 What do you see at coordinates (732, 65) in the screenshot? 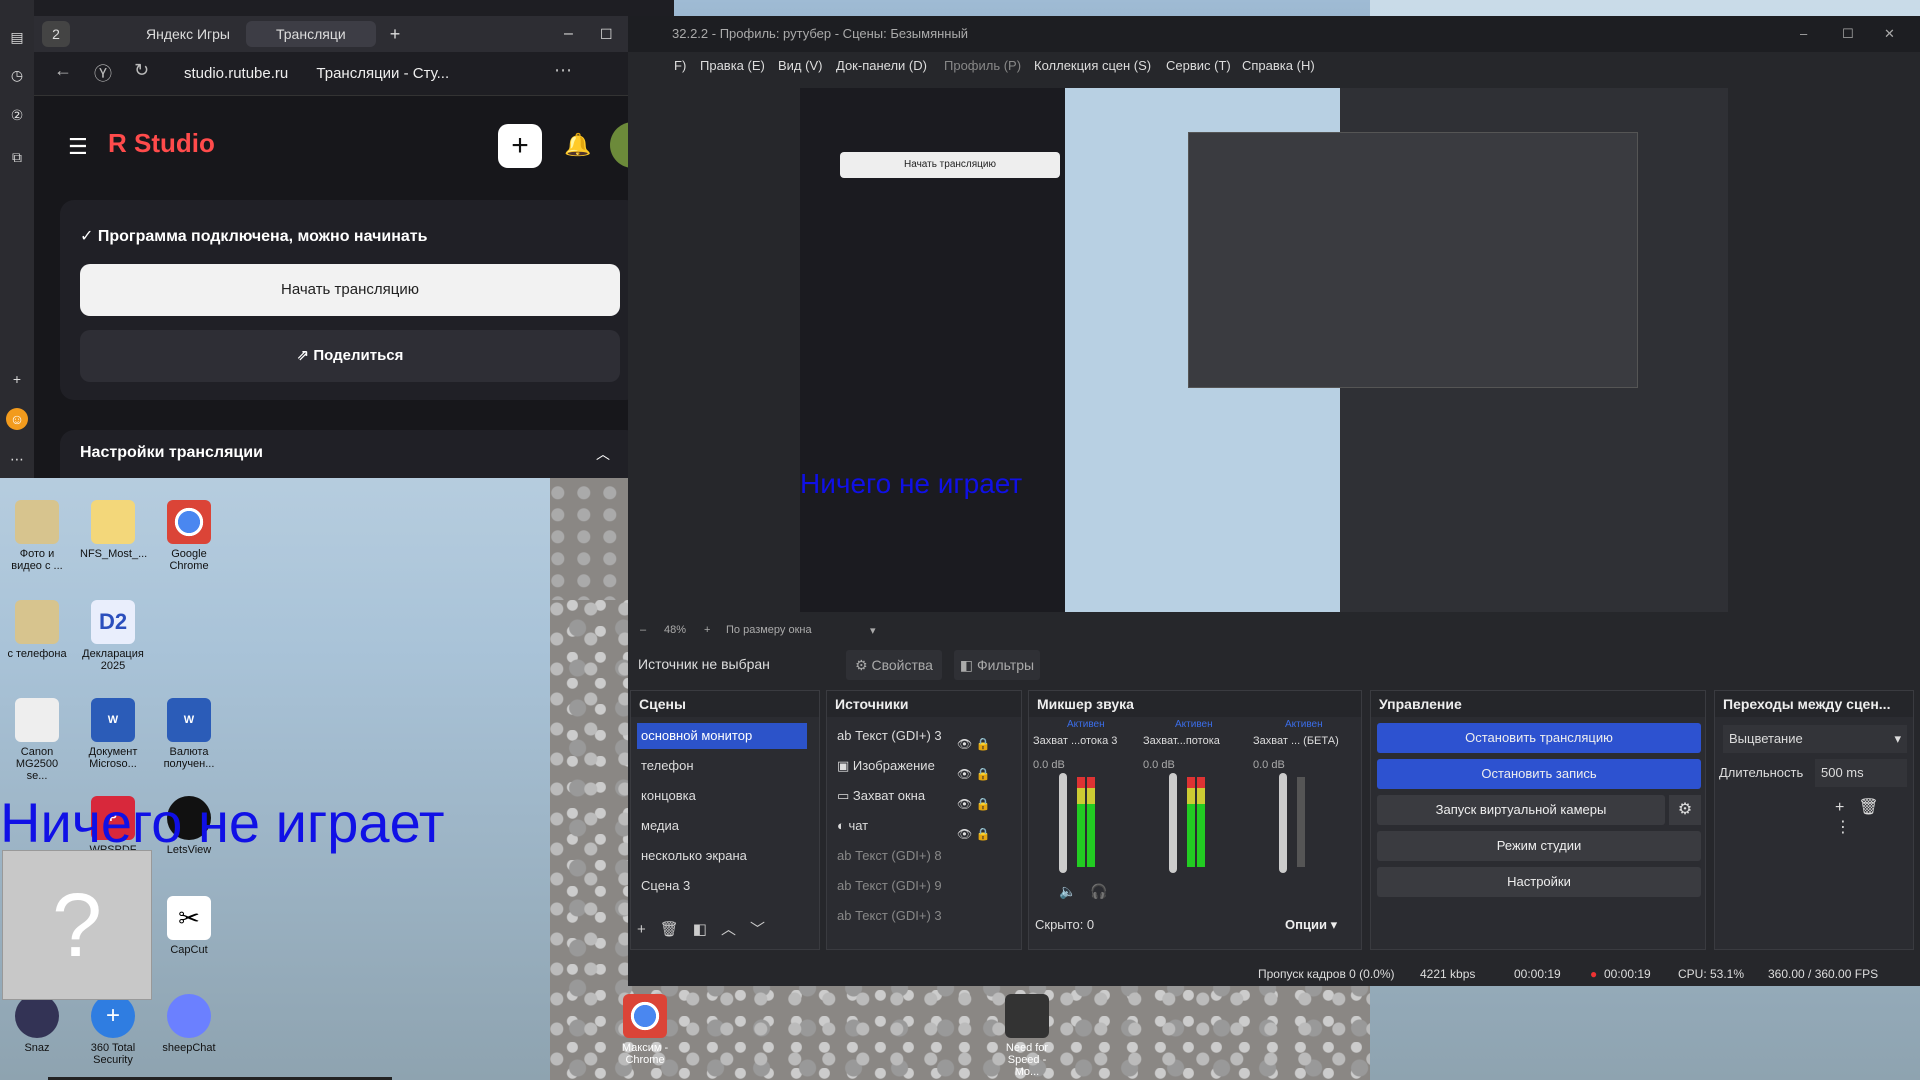
I see `menu-edit: Правка (E)` at bounding box center [732, 65].